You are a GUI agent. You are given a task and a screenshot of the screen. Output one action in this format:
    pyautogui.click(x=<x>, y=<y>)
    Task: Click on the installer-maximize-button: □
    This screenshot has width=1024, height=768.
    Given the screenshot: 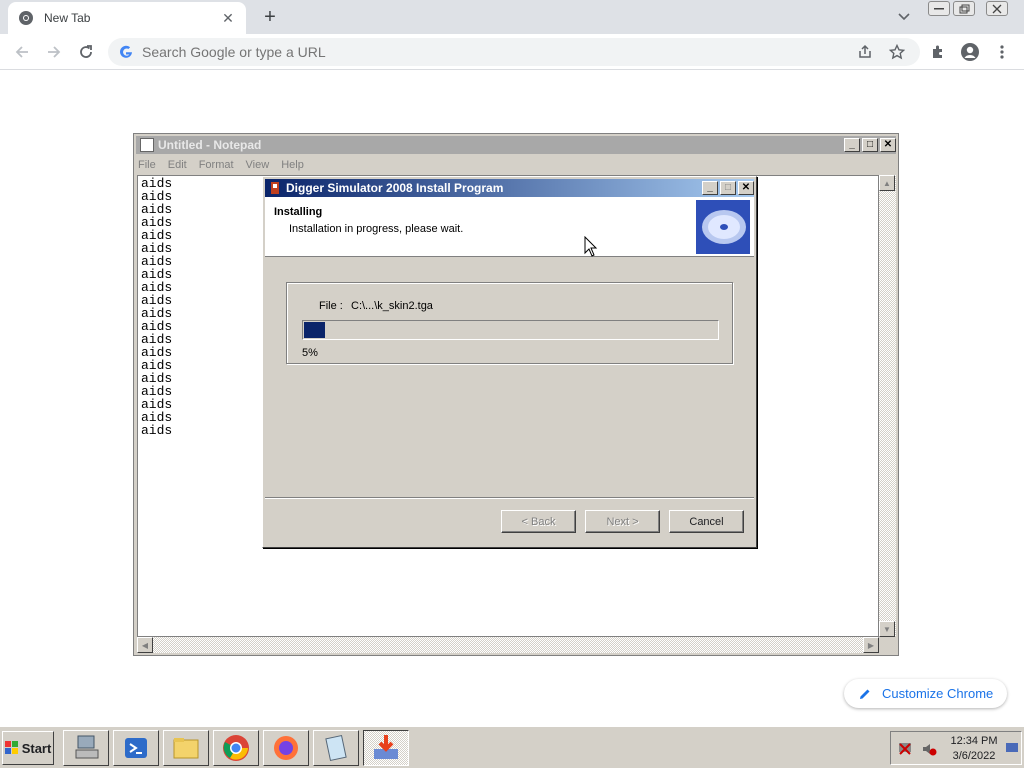 What is the action you would take?
    pyautogui.click(x=728, y=188)
    